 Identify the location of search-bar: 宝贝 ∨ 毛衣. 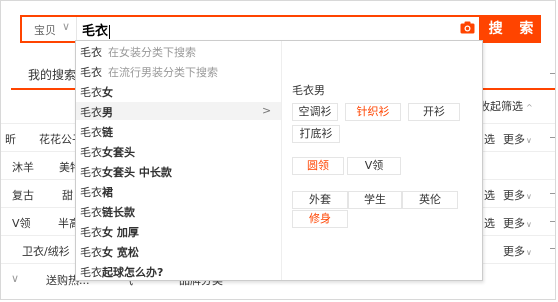
(250, 29).